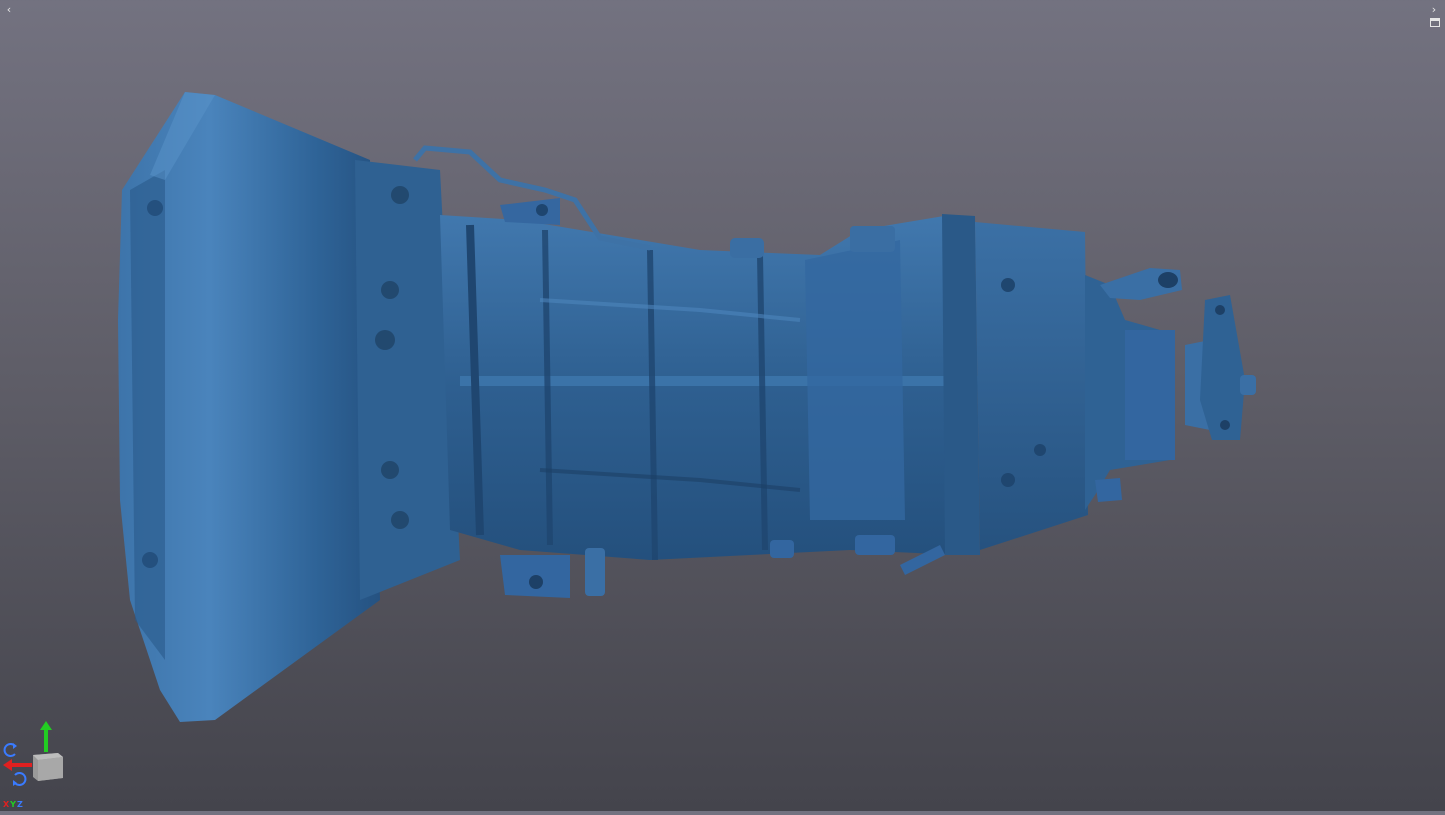  What do you see at coordinates (1435, 22) in the screenshot?
I see `panel-toggle-icon` at bounding box center [1435, 22].